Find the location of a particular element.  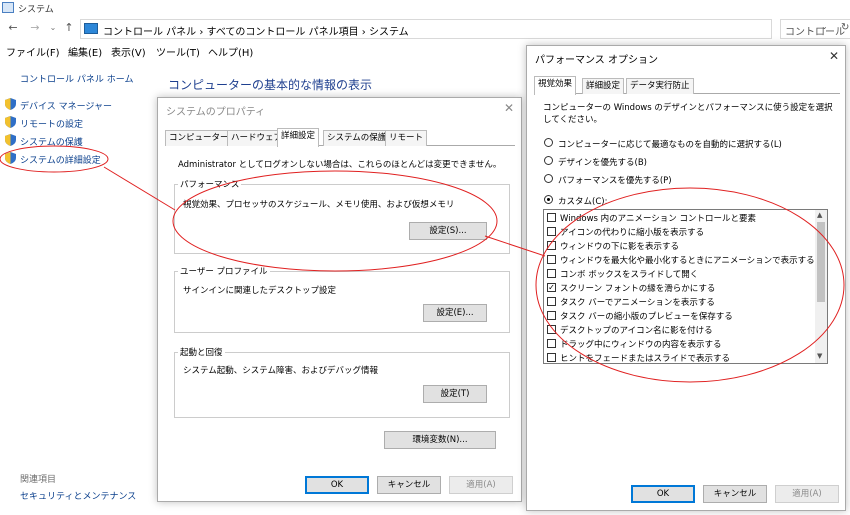

user-profile-group is located at coordinates (342, 302).